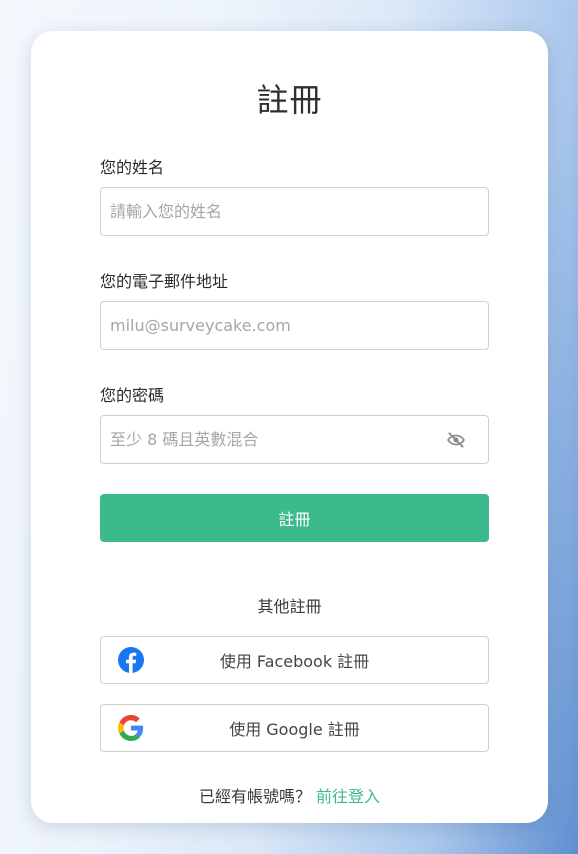 The image size is (578, 854). Describe the element at coordinates (164, 281) in the screenshot. I see `email-label: 您的電子郵件地址` at that location.